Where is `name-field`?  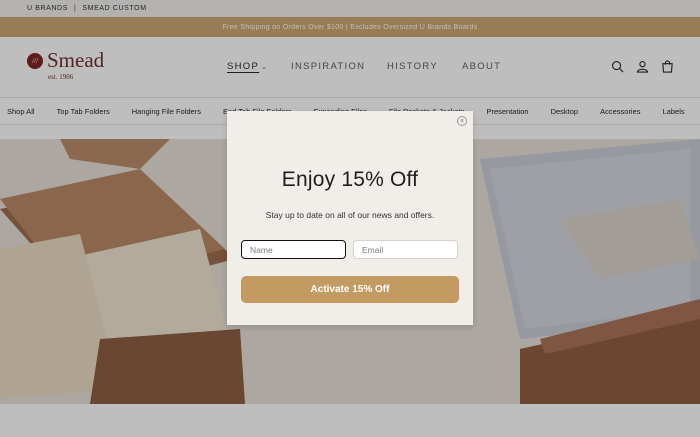 name-field is located at coordinates (293, 249).